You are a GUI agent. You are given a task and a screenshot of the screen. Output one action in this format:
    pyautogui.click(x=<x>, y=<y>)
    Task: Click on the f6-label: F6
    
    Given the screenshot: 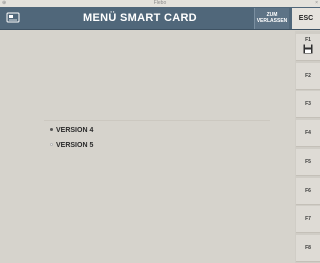 What is the action you would take?
    pyautogui.click(x=308, y=191)
    